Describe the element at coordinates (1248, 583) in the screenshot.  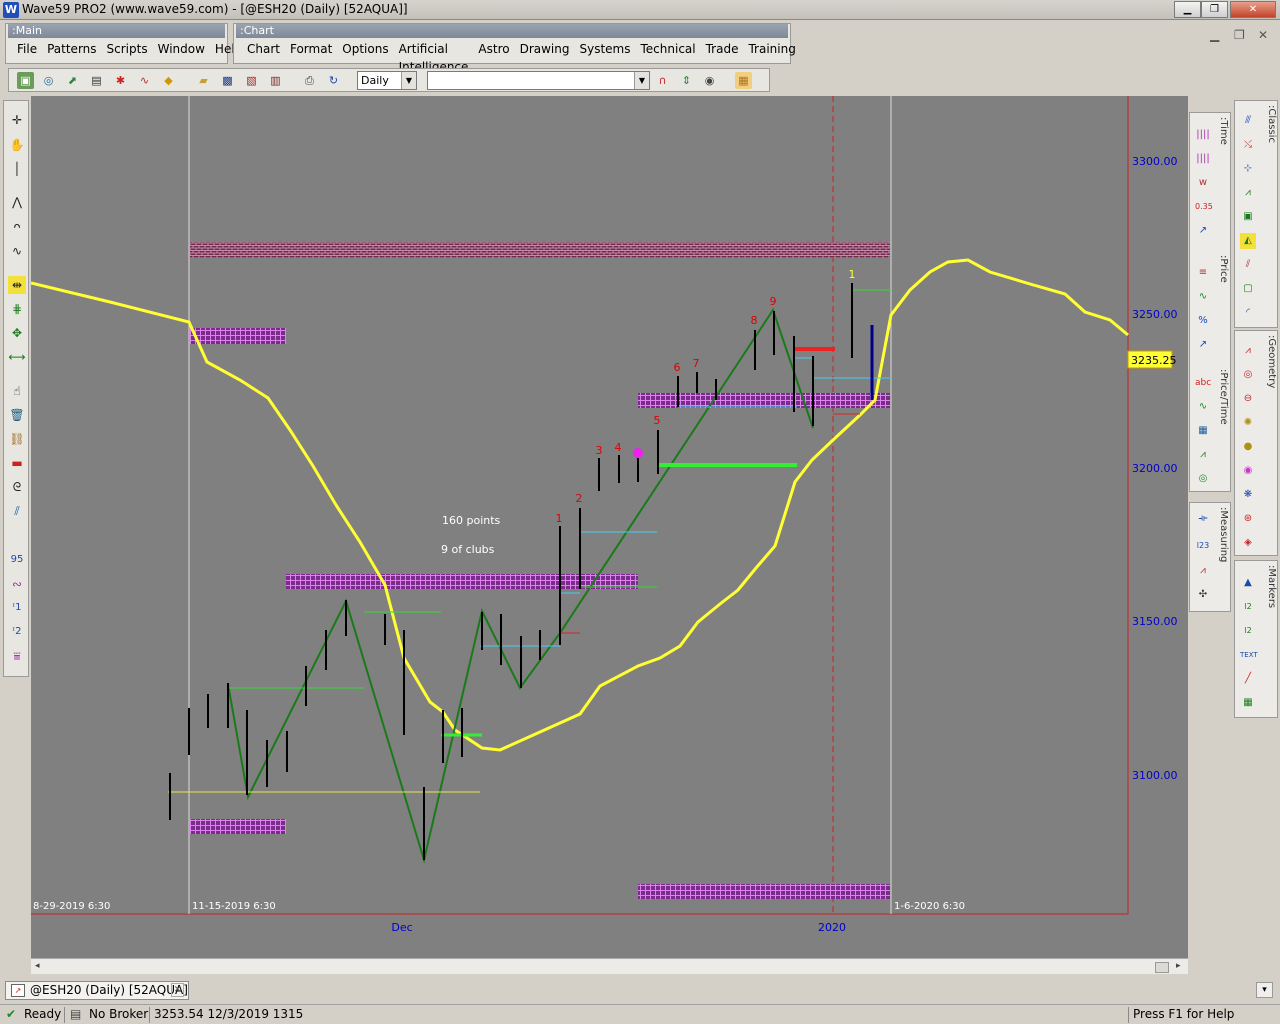
I see `arrow-marker-icon: ▲` at that location.